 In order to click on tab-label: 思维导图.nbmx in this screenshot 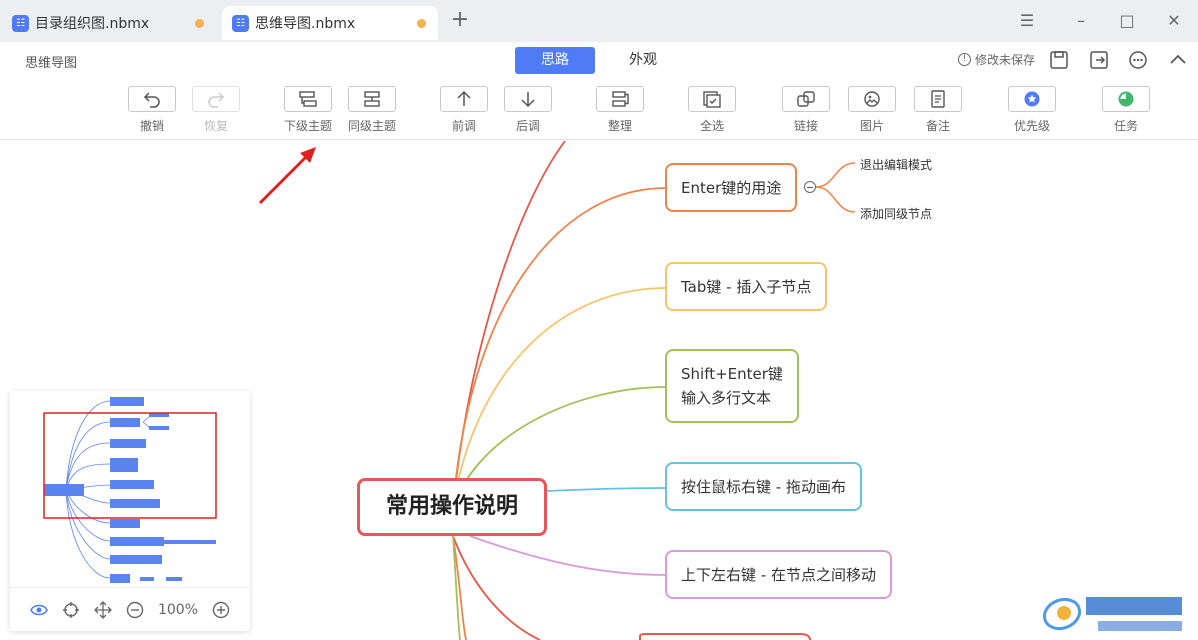, I will do `click(305, 24)`.